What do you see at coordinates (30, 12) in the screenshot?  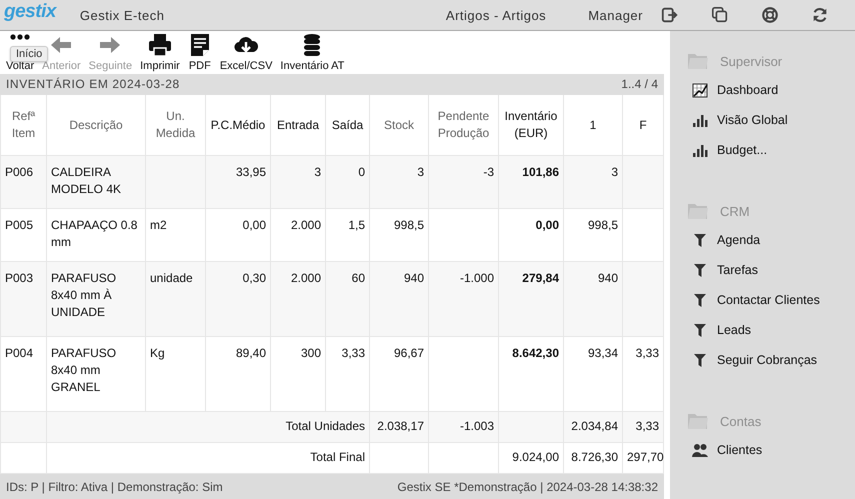 I see `logo: gestix` at bounding box center [30, 12].